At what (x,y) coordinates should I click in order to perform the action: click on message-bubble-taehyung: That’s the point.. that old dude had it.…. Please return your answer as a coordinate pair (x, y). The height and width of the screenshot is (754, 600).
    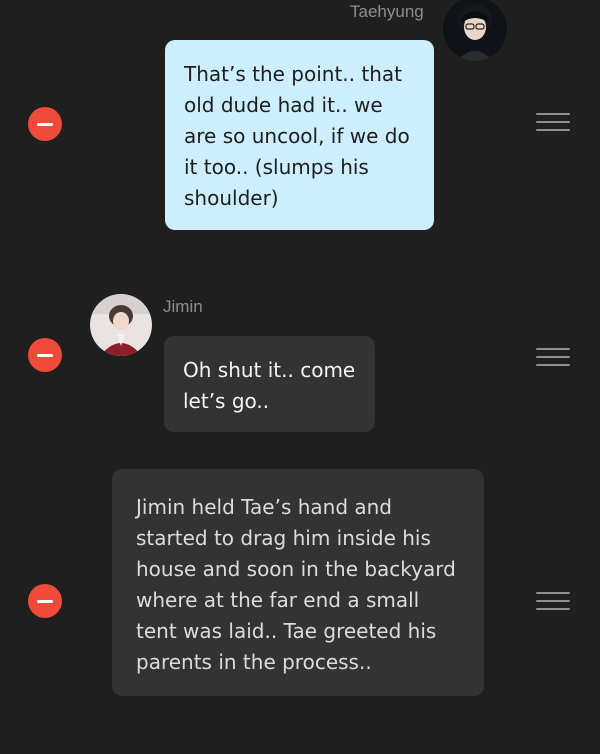
    Looking at the image, I should click on (299, 135).